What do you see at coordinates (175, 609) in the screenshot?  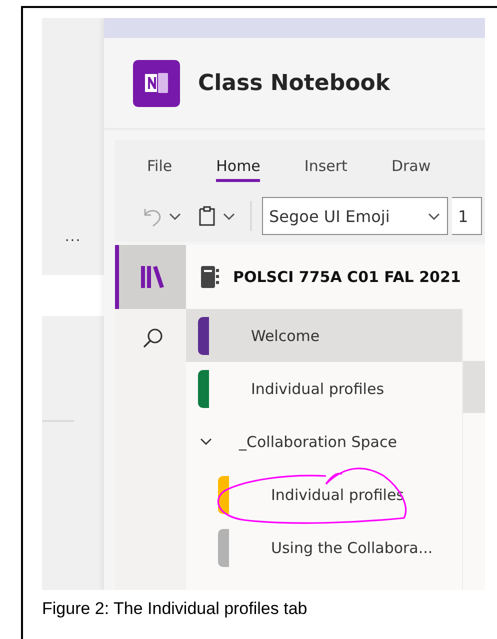 I see `figure-caption: Figure 2: The Individual profiles tab` at bounding box center [175, 609].